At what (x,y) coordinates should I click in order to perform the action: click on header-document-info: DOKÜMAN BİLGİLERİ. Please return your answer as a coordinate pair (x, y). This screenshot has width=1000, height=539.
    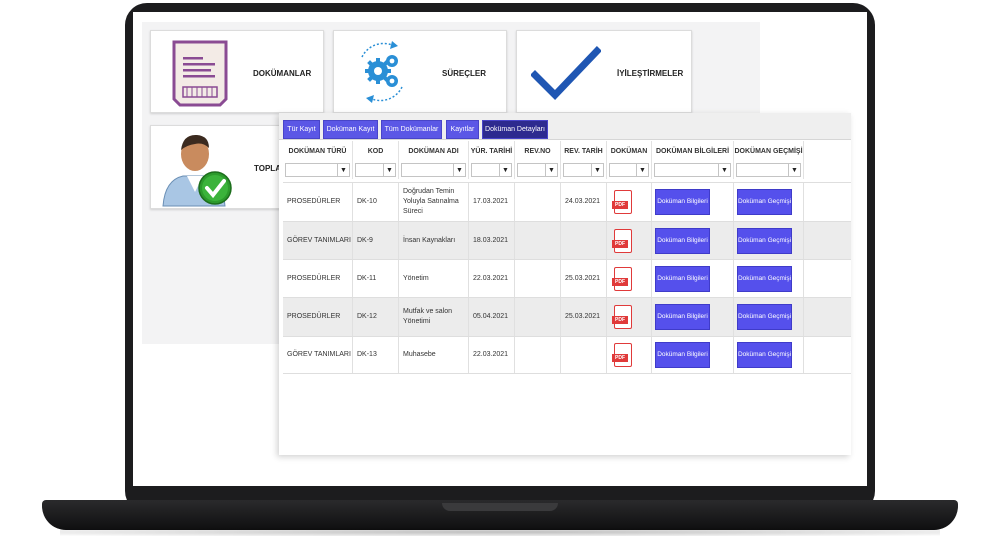
    Looking at the image, I should click on (693, 151).